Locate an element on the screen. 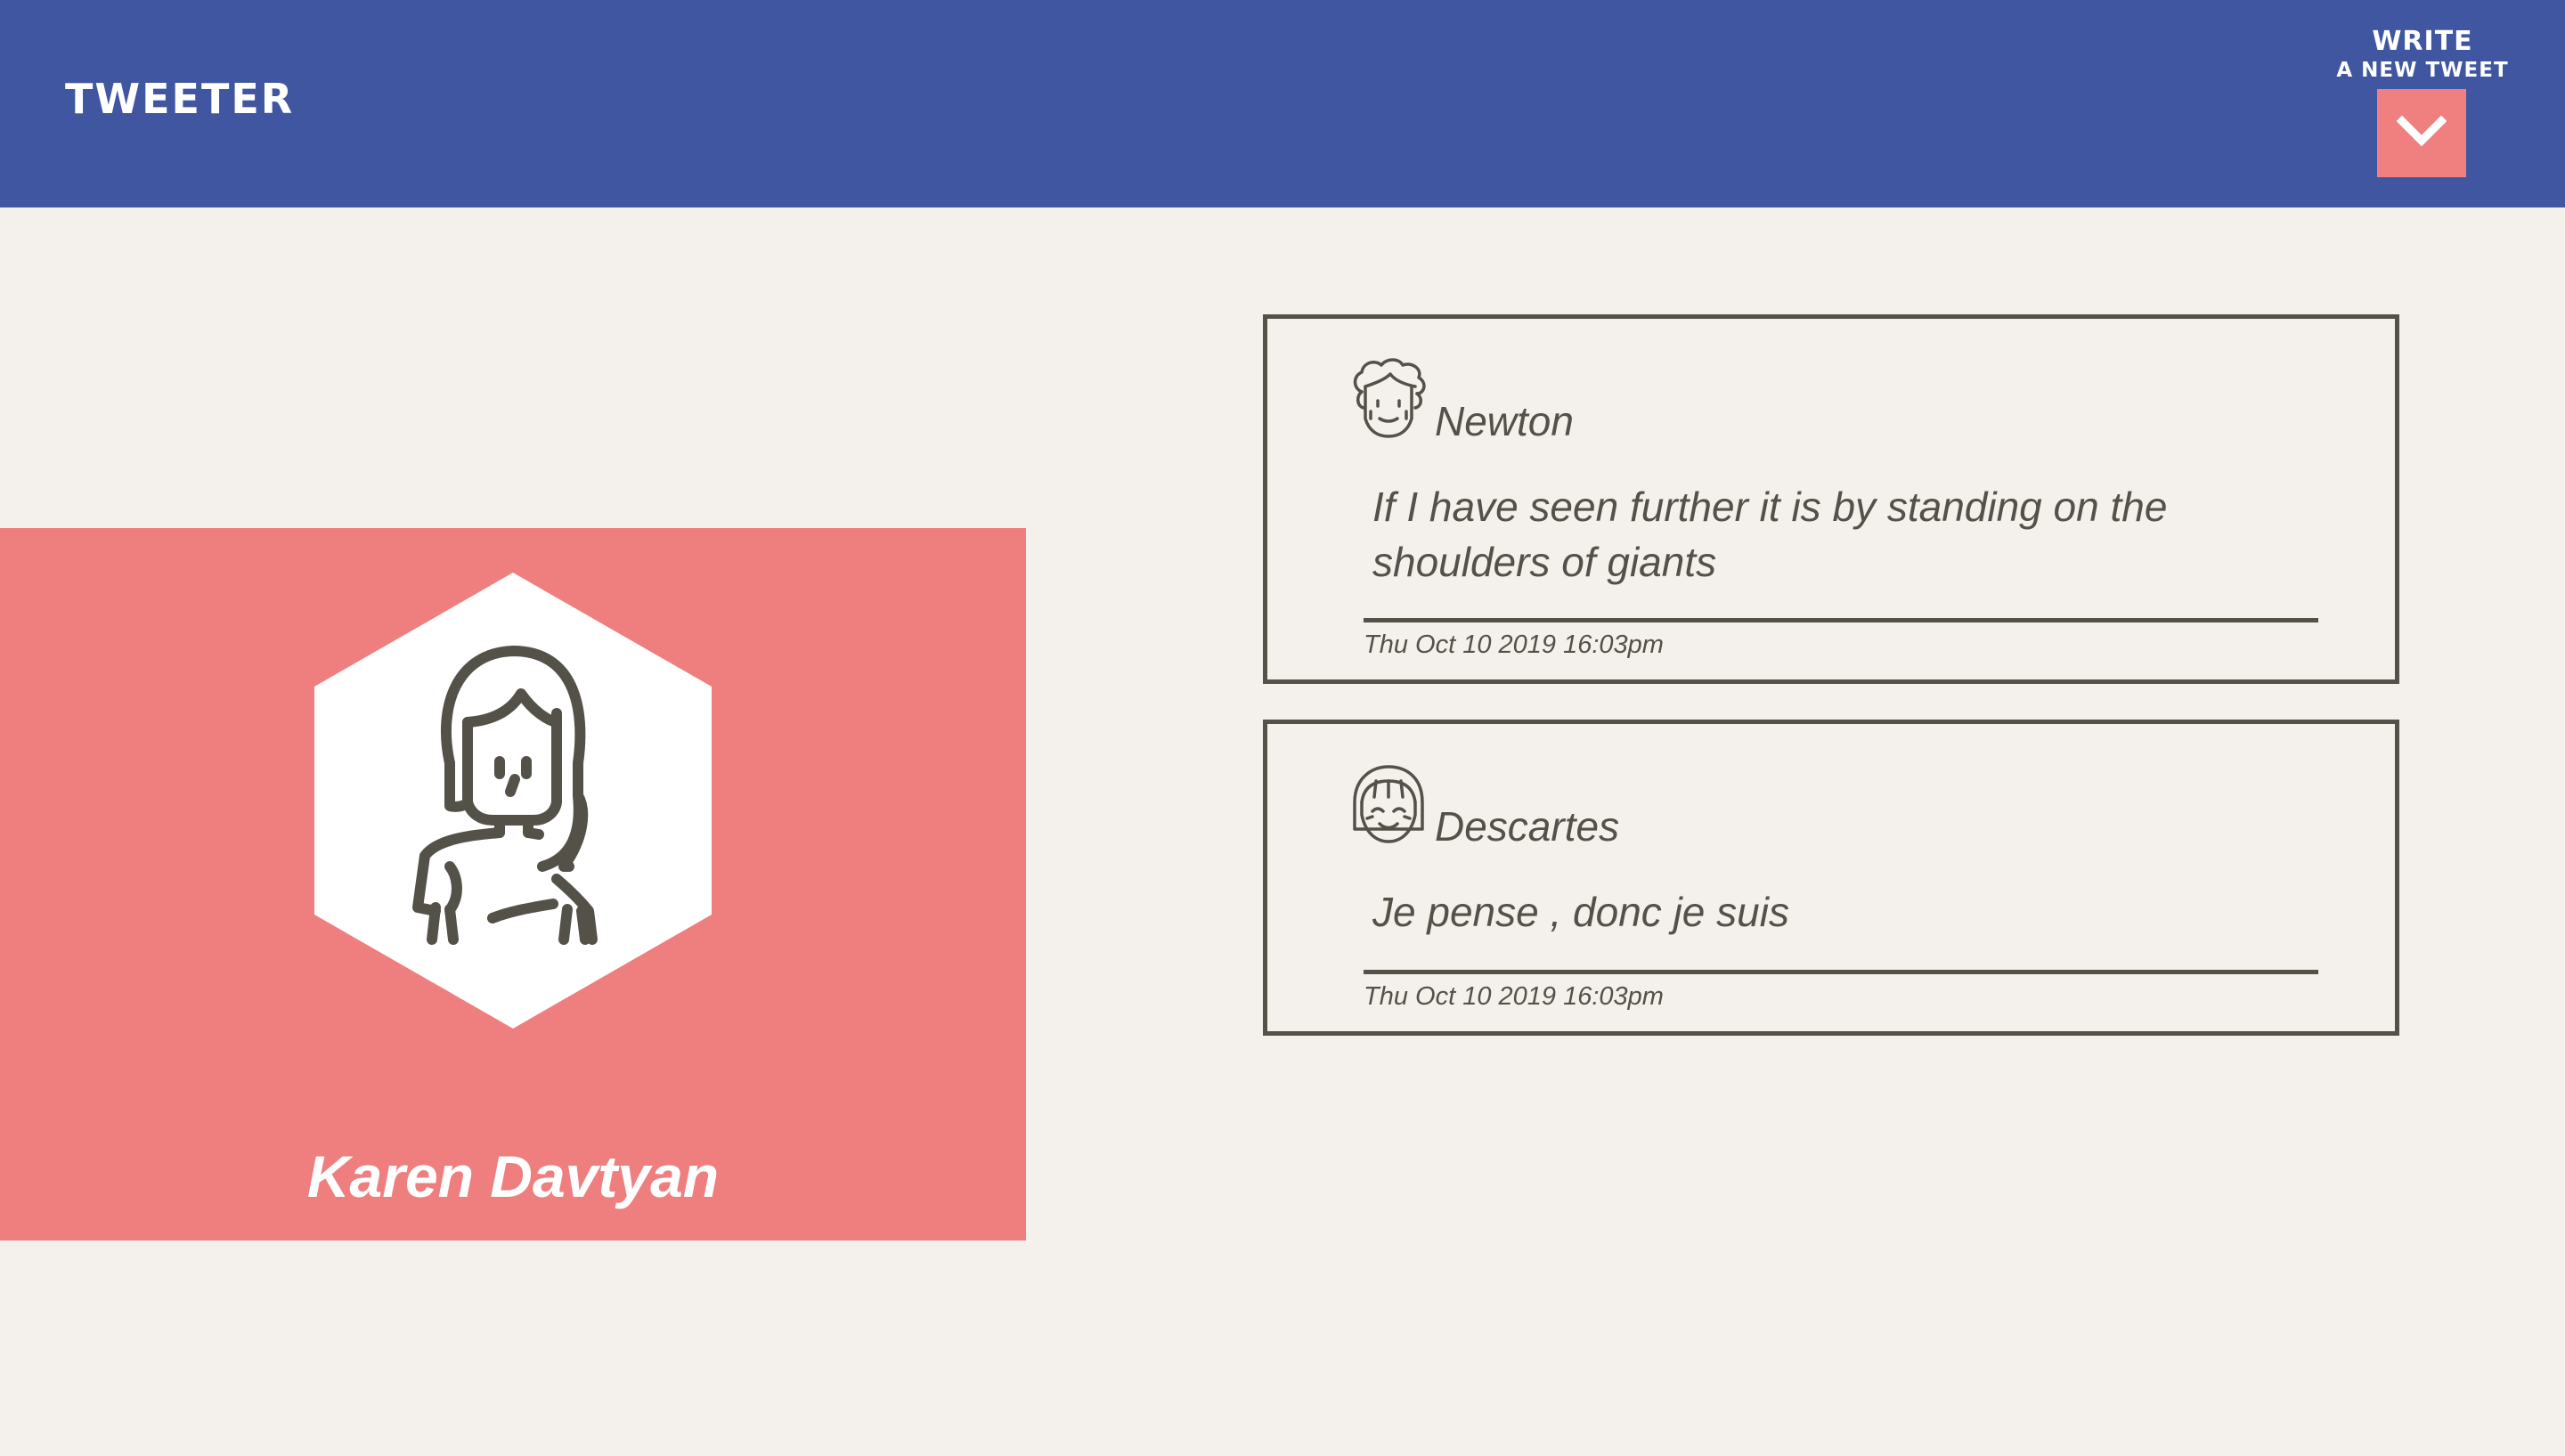 The width and height of the screenshot is (2565, 1456). bangs-face-icon is located at coordinates (1388, 804).